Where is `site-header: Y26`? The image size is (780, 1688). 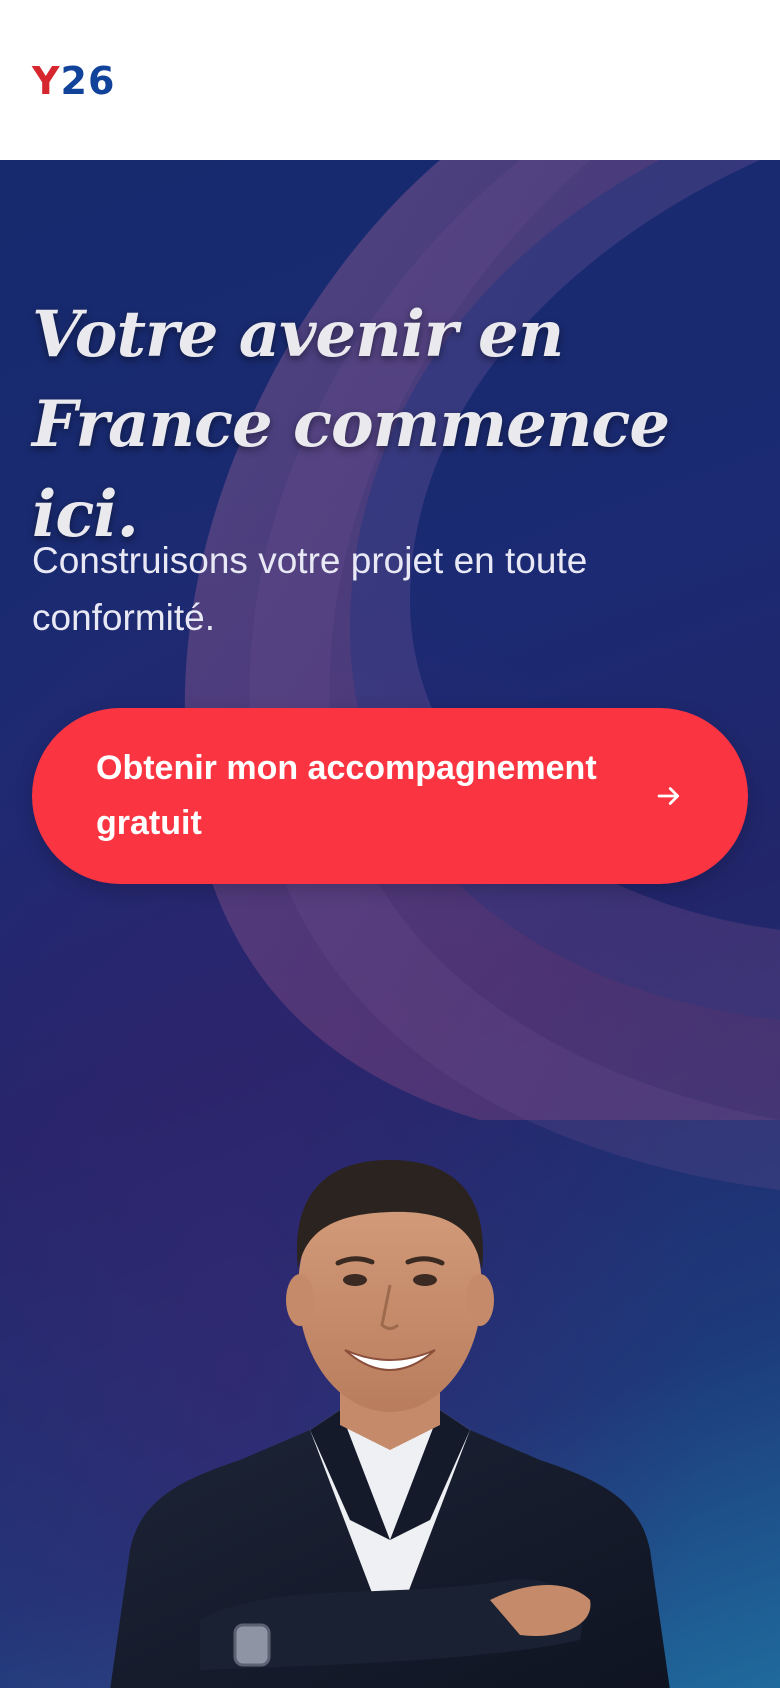
site-header: Y26 is located at coordinates (390, 80).